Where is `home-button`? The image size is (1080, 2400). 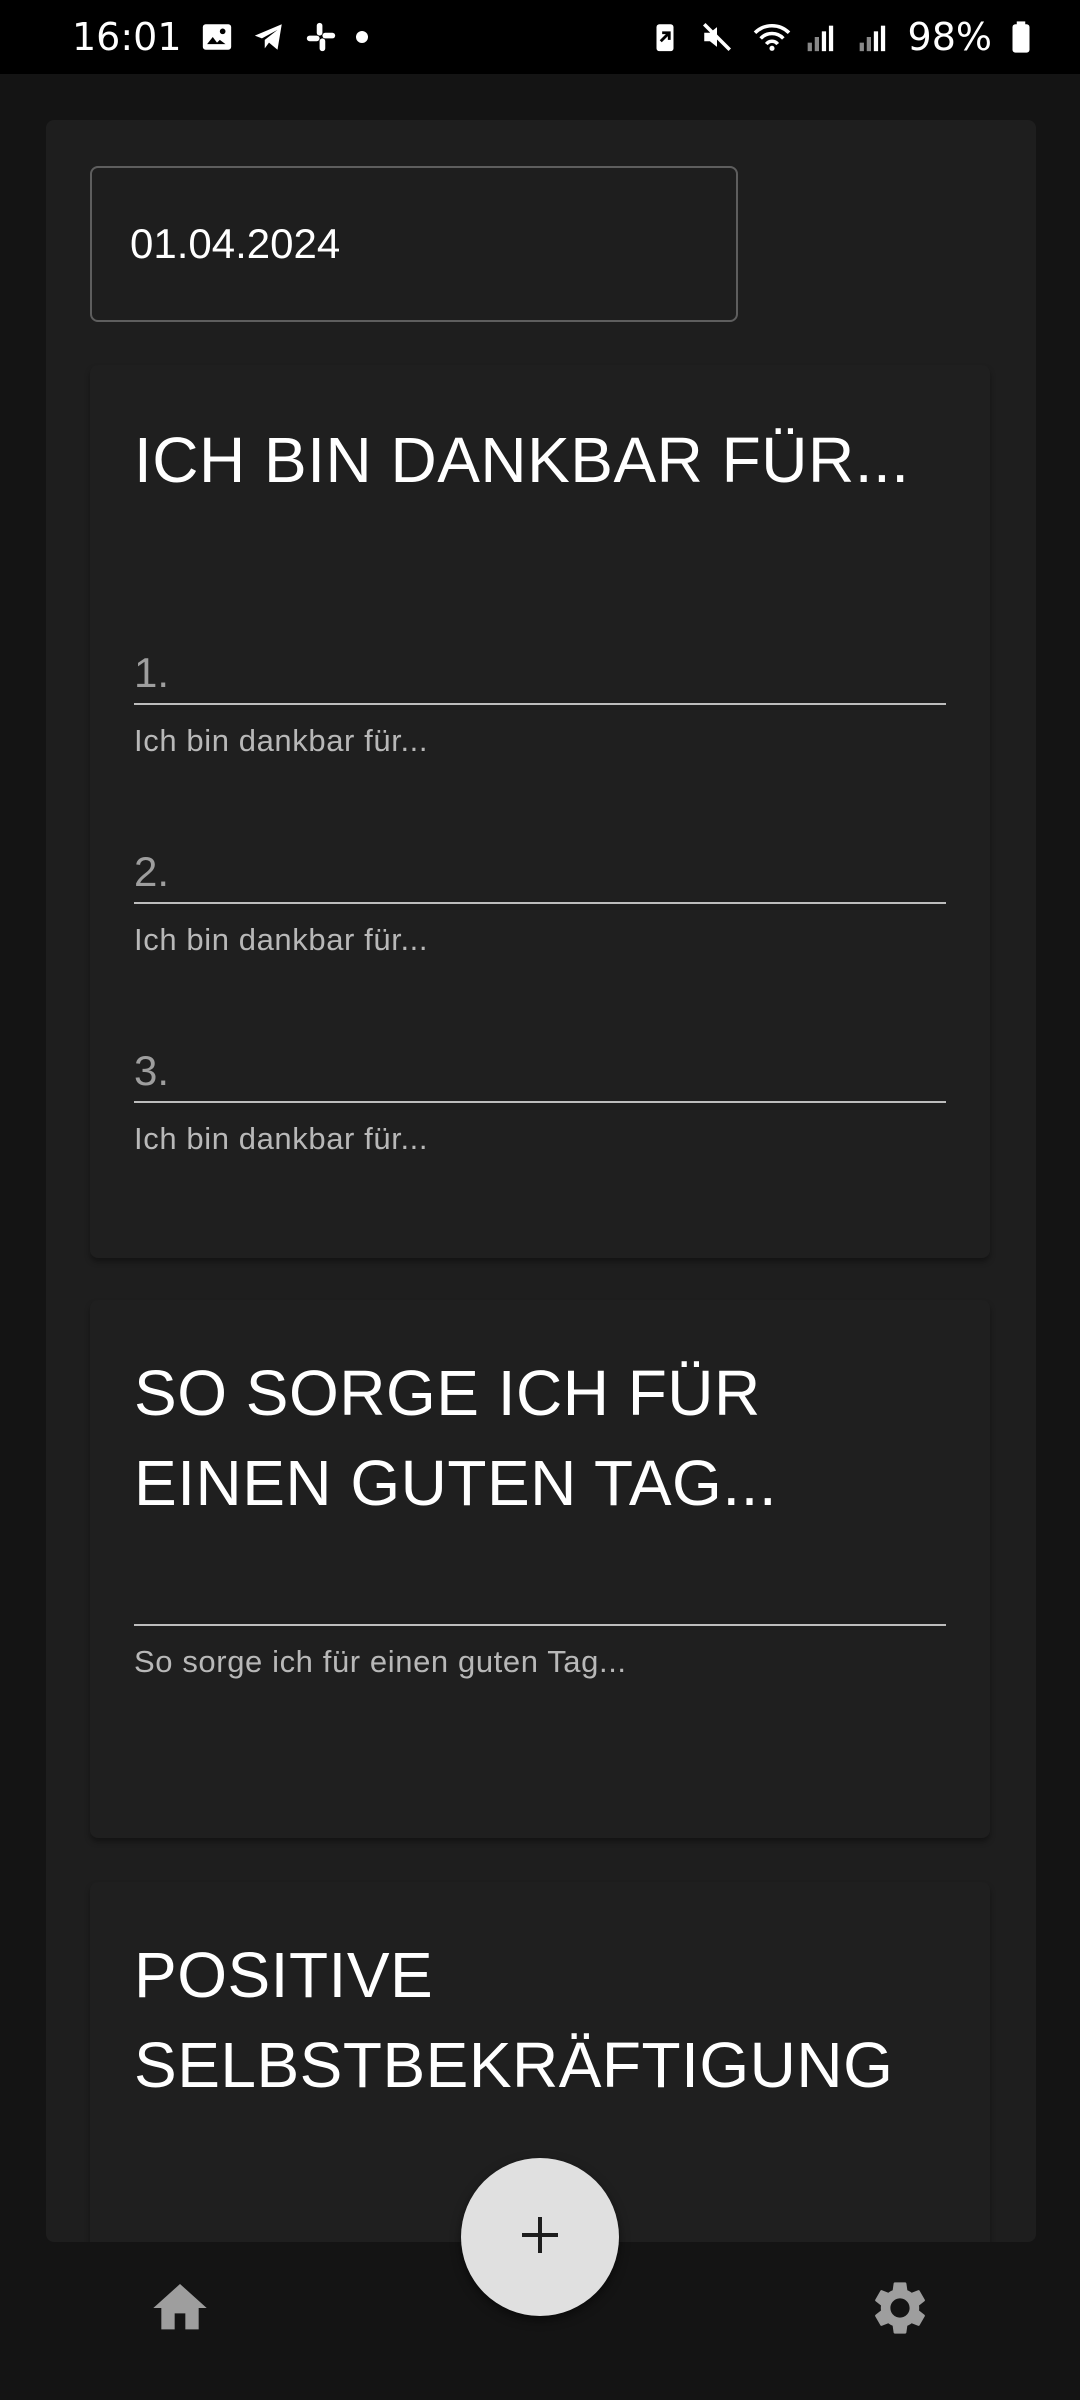 home-button is located at coordinates (180, 2310).